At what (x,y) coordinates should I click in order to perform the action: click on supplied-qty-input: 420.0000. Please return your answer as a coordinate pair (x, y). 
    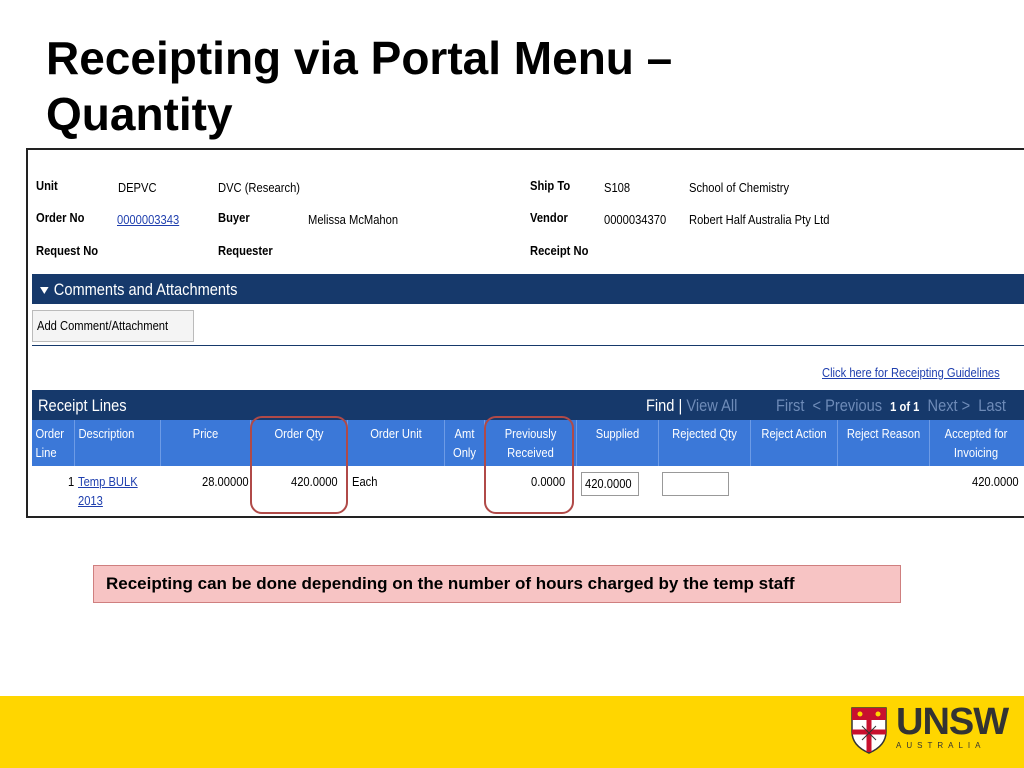
    Looking at the image, I should click on (610, 484).